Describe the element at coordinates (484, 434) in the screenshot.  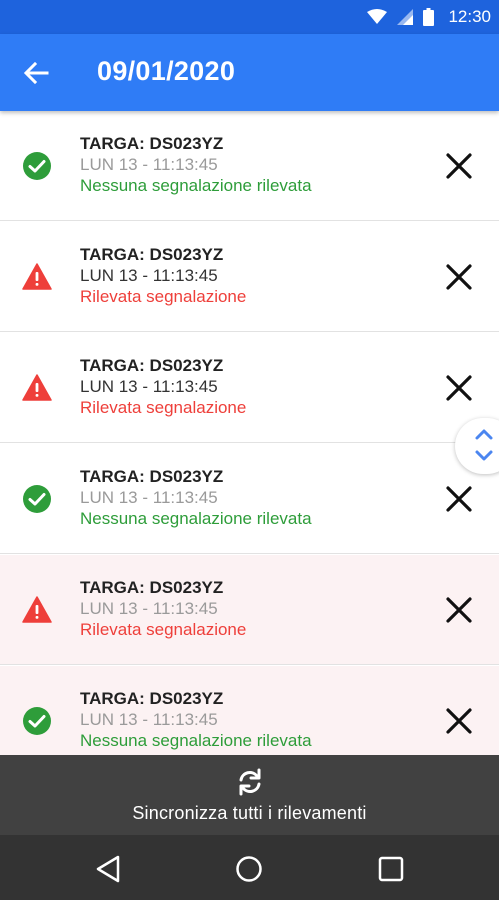
I see `chevron-up-icon` at that location.